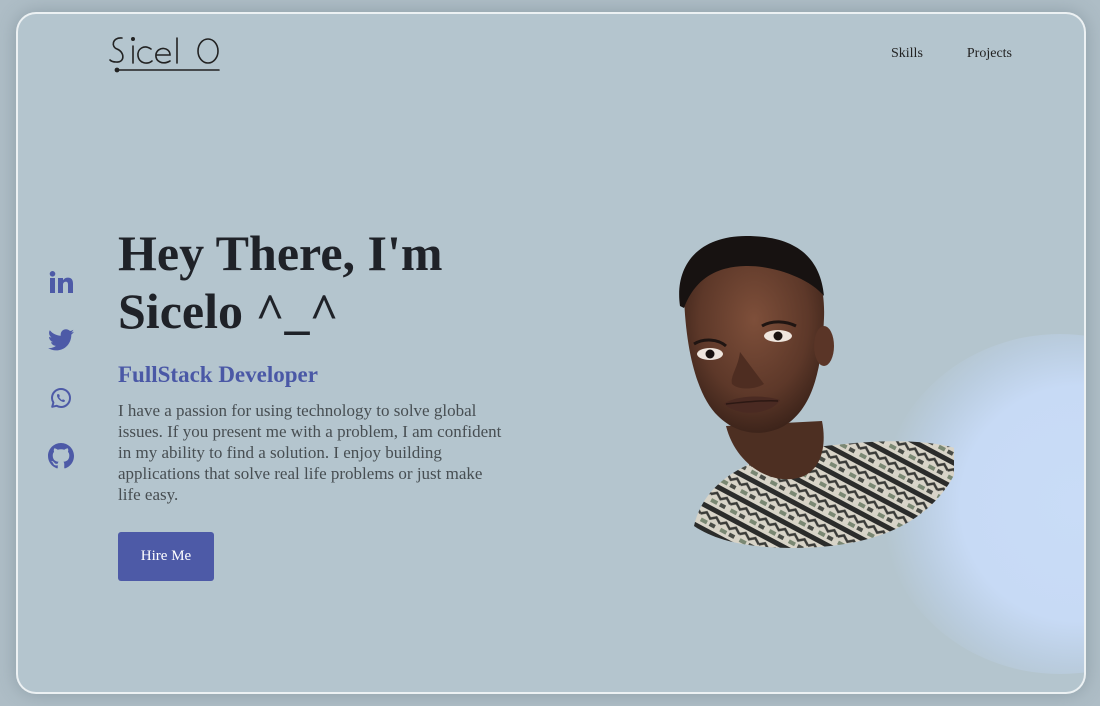 This screenshot has height=706, width=1100. I want to click on linkedin-icon, so click(61, 282).